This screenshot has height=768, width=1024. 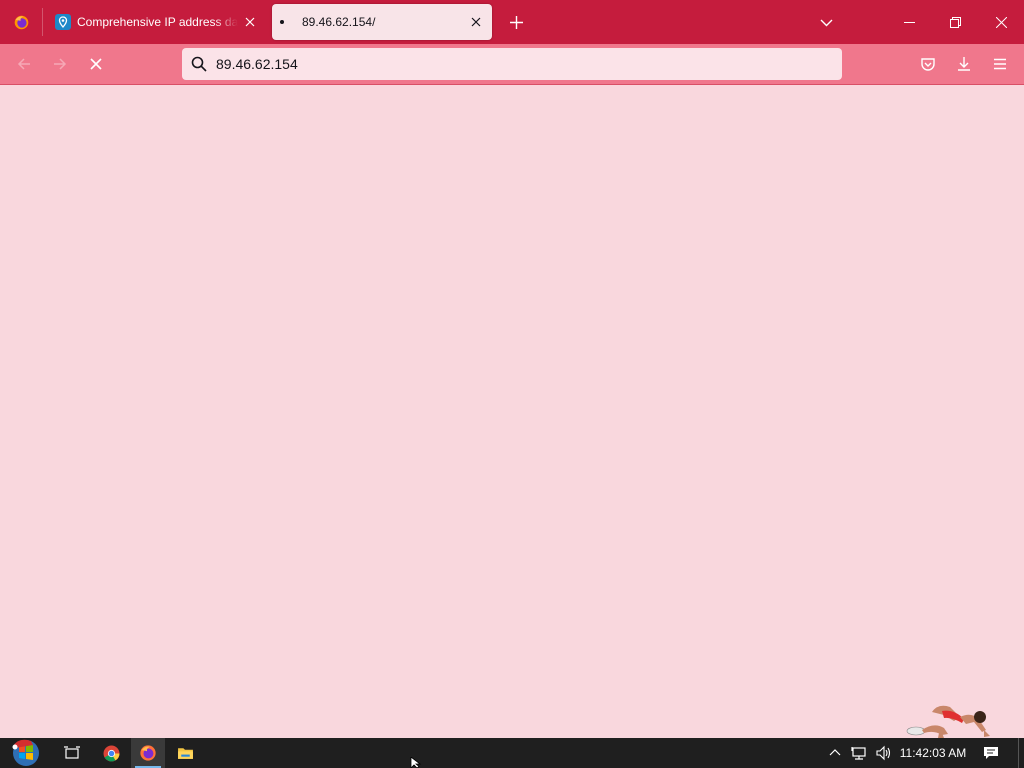 What do you see at coordinates (199, 64) in the screenshot?
I see `search-icon` at bounding box center [199, 64].